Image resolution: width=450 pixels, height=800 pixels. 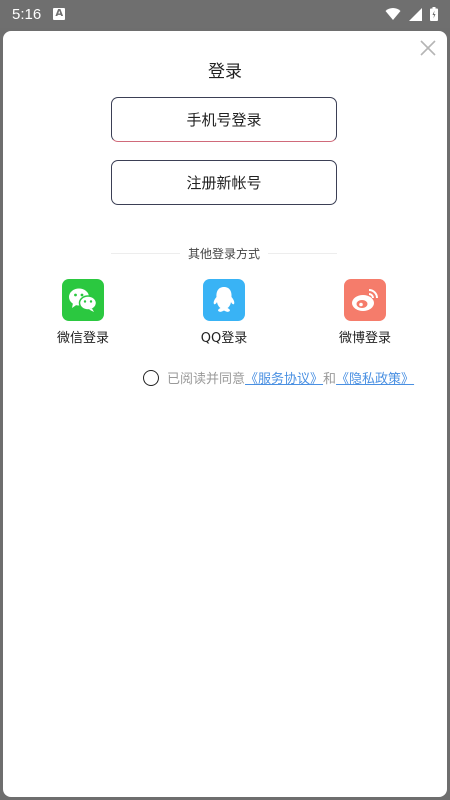 What do you see at coordinates (151, 377) in the screenshot?
I see `agreement-radio` at bounding box center [151, 377].